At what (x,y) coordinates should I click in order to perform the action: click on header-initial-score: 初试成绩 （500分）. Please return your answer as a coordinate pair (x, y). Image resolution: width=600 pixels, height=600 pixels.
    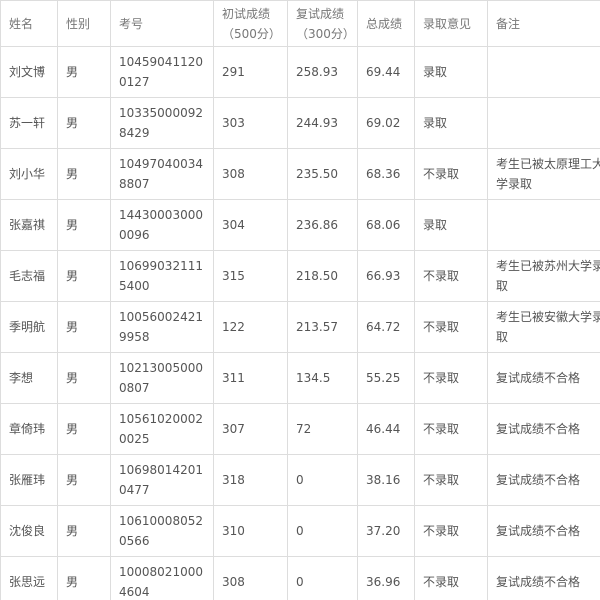
    Looking at the image, I should click on (250, 23).